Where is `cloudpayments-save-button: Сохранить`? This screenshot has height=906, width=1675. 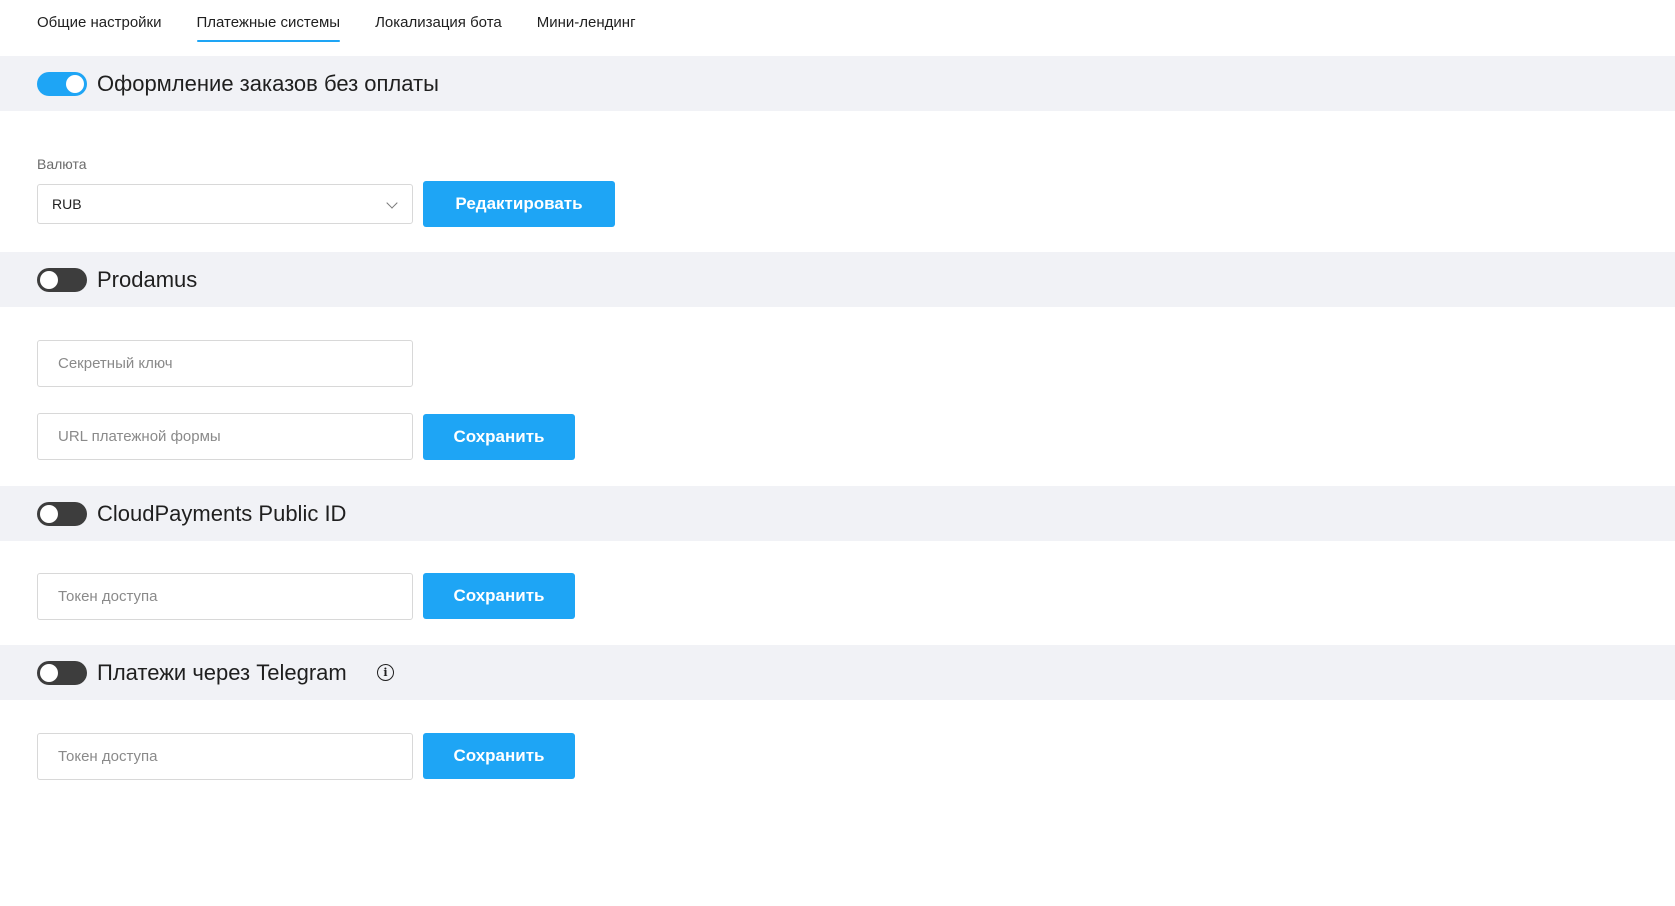 cloudpayments-save-button: Сохранить is located at coordinates (499, 596).